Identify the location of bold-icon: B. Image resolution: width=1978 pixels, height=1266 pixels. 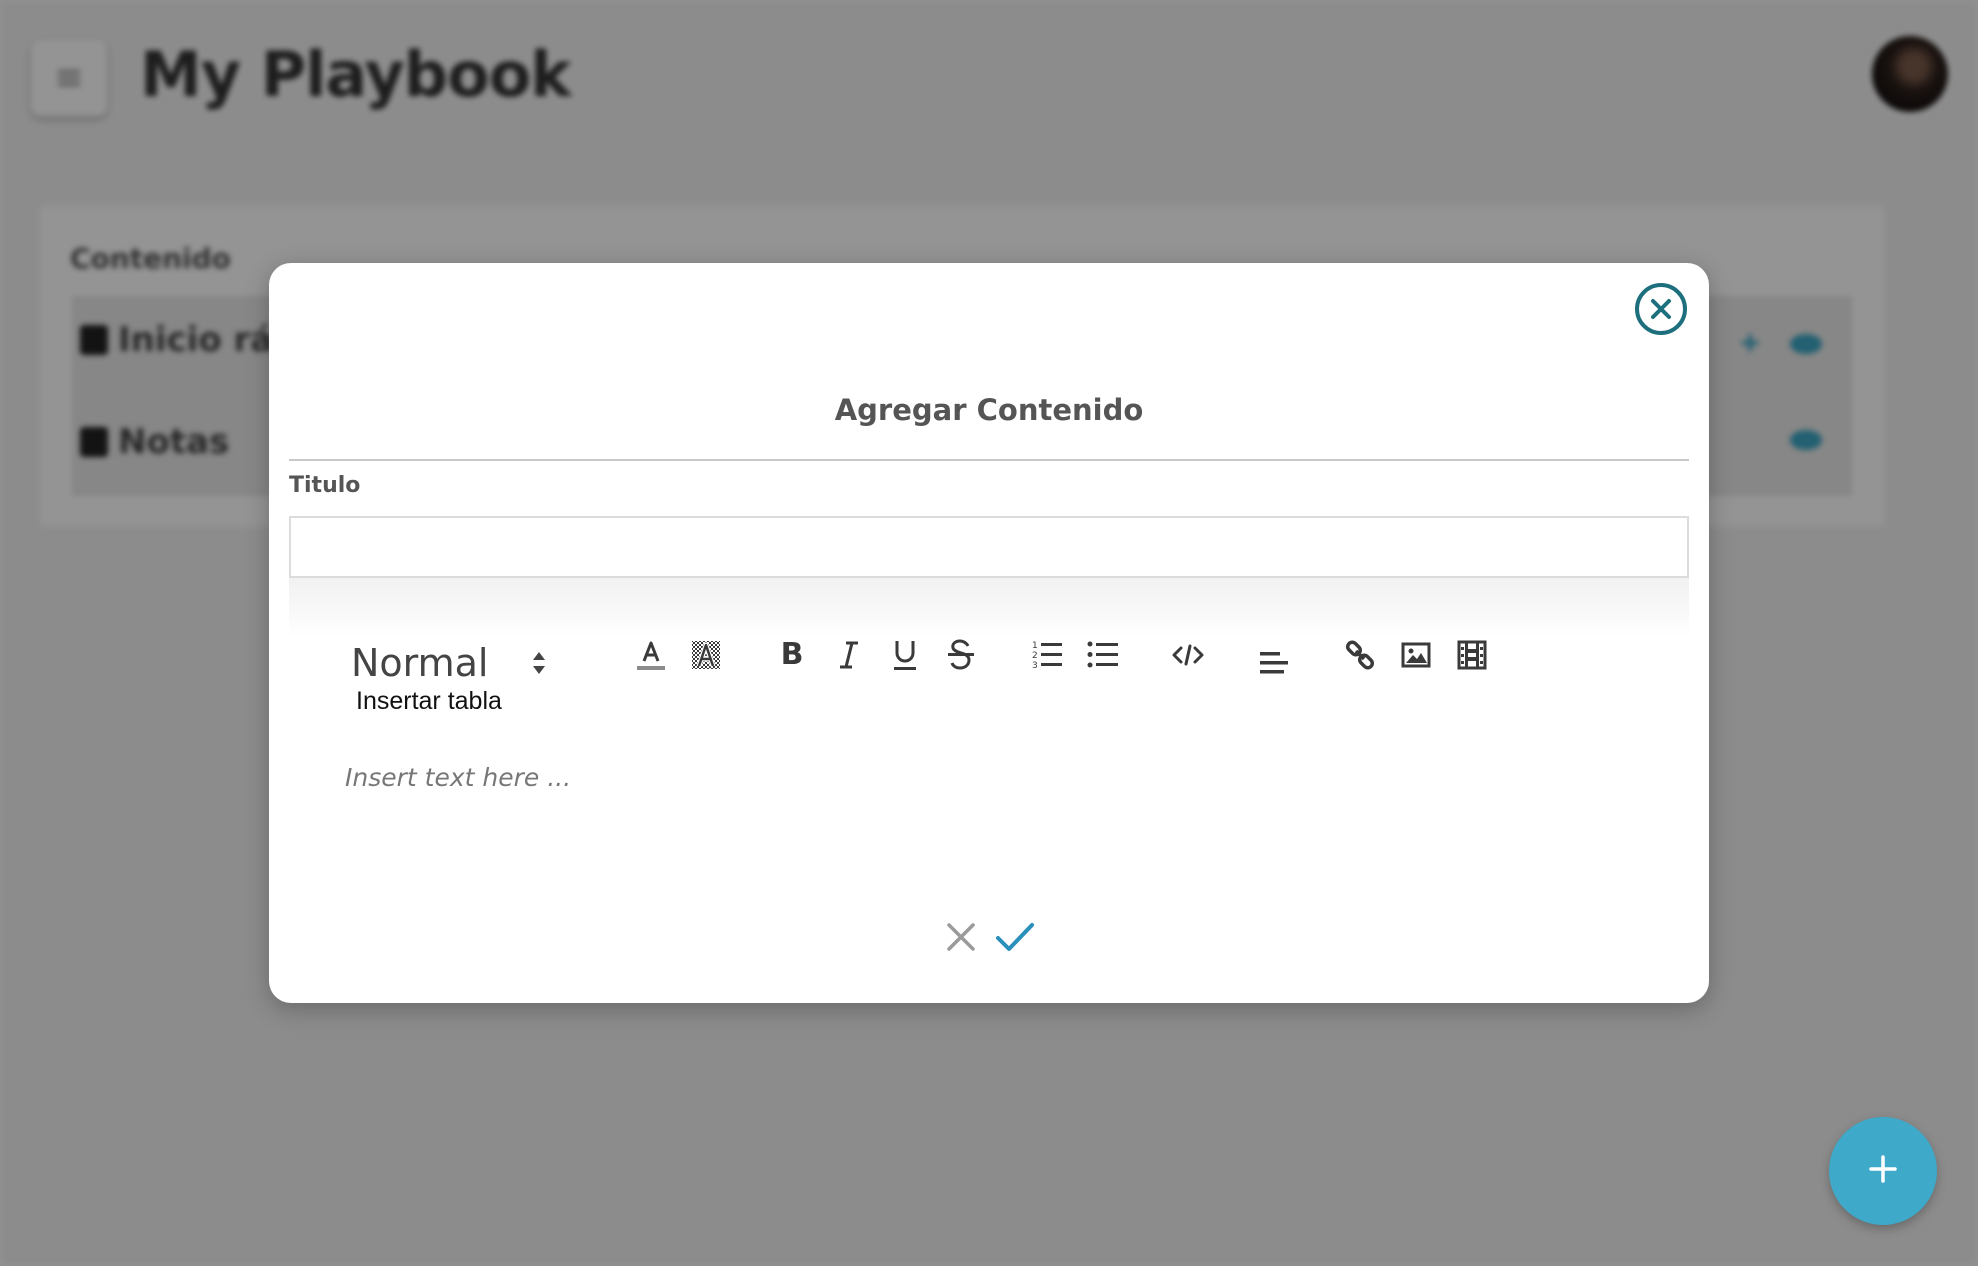
(792, 654).